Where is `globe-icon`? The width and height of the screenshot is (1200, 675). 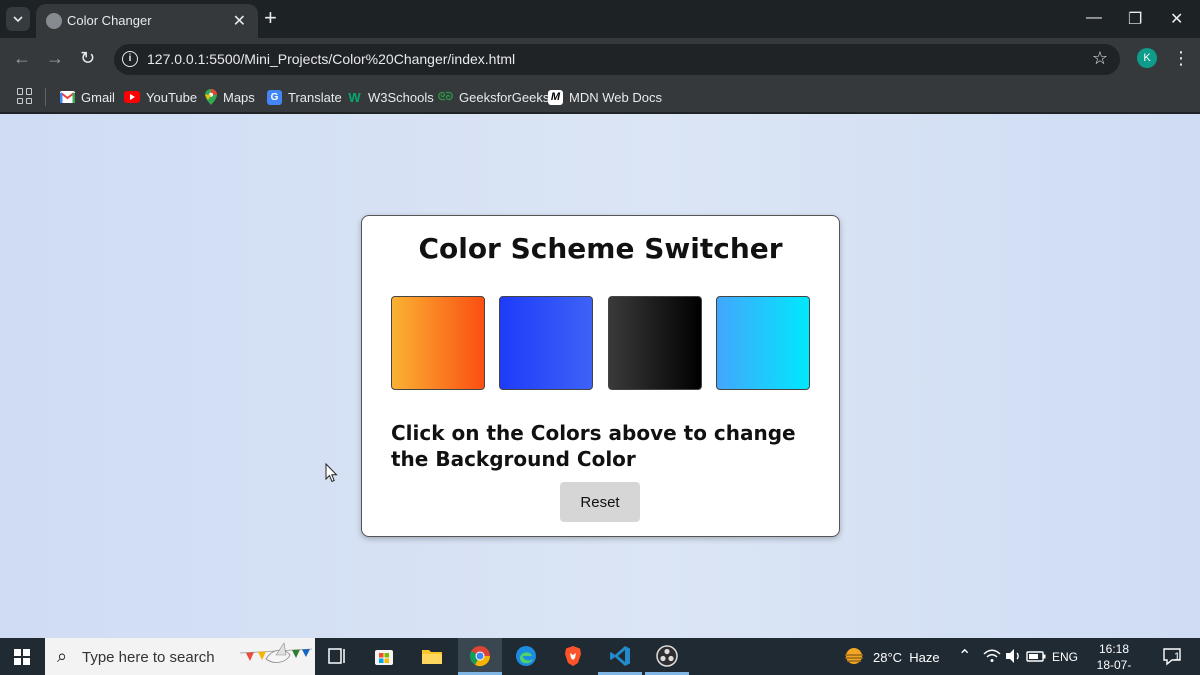 globe-icon is located at coordinates (54, 21).